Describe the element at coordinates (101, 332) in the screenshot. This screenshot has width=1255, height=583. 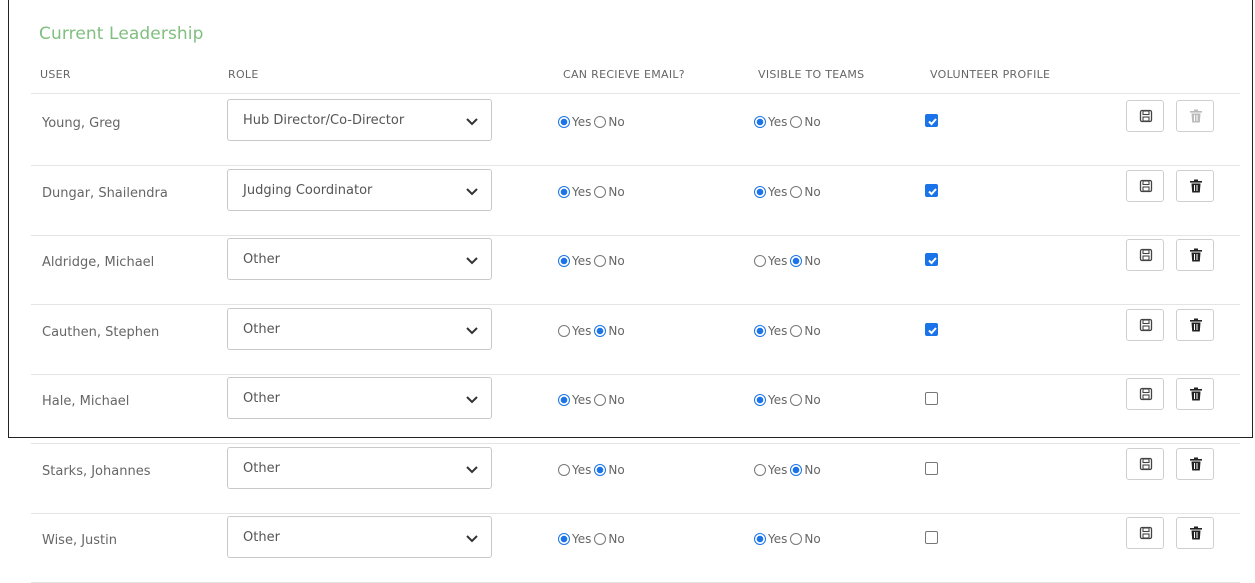
I see `user-name: Cauthen, Stephen` at that location.